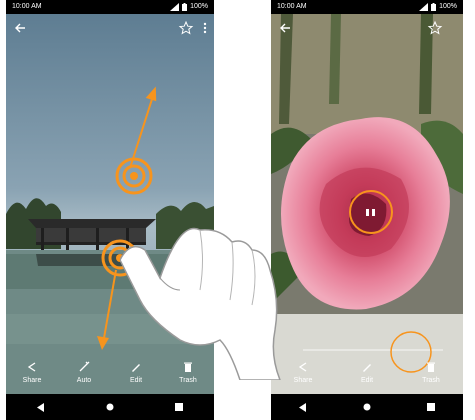 This screenshot has width=475, height=420. What do you see at coordinates (32, 374) in the screenshot?
I see `share-button: Share` at bounding box center [32, 374].